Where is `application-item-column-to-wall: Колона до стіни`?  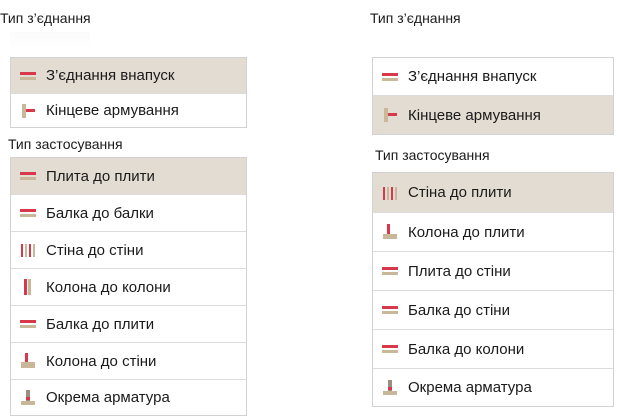
application-item-column-to-wall: Колона до стіни is located at coordinates (128, 360).